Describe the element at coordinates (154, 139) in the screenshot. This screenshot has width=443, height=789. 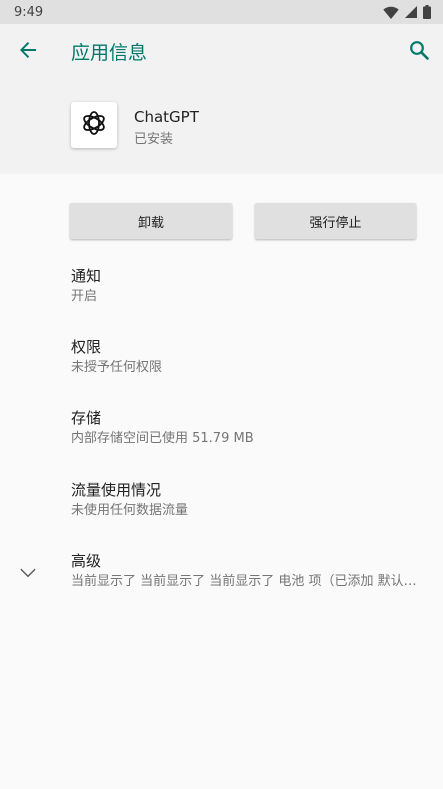
I see `app-install-status: 已安装` at that location.